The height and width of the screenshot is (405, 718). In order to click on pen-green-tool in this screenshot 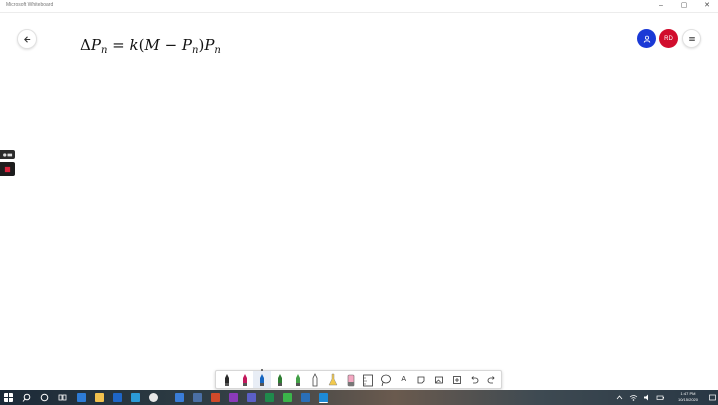, I will do `click(280, 379)`.